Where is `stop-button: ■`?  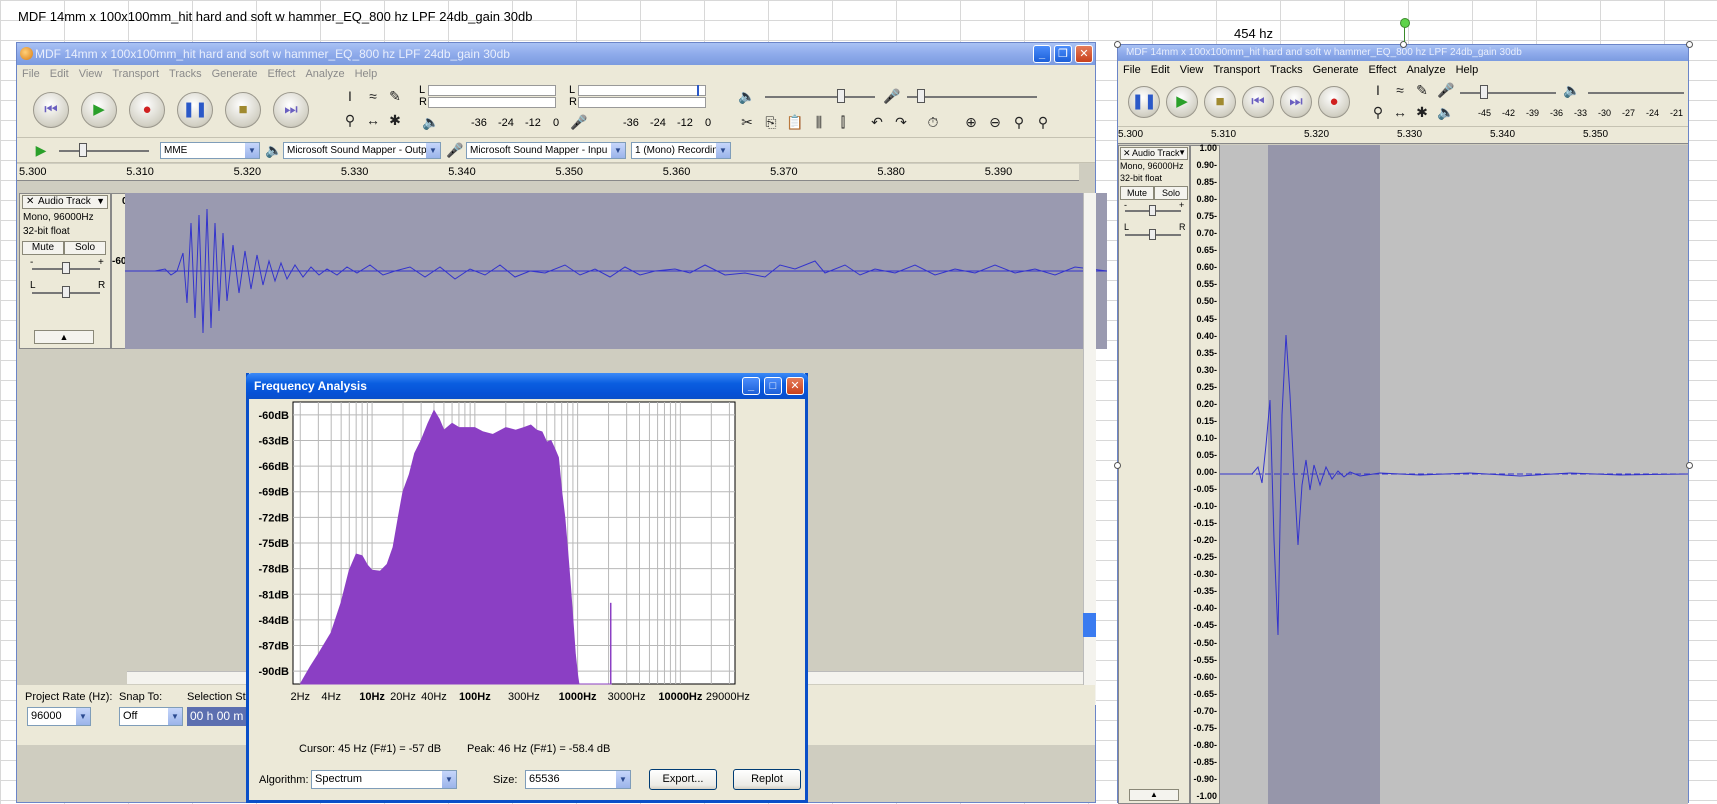
stop-button: ■ is located at coordinates (243, 110).